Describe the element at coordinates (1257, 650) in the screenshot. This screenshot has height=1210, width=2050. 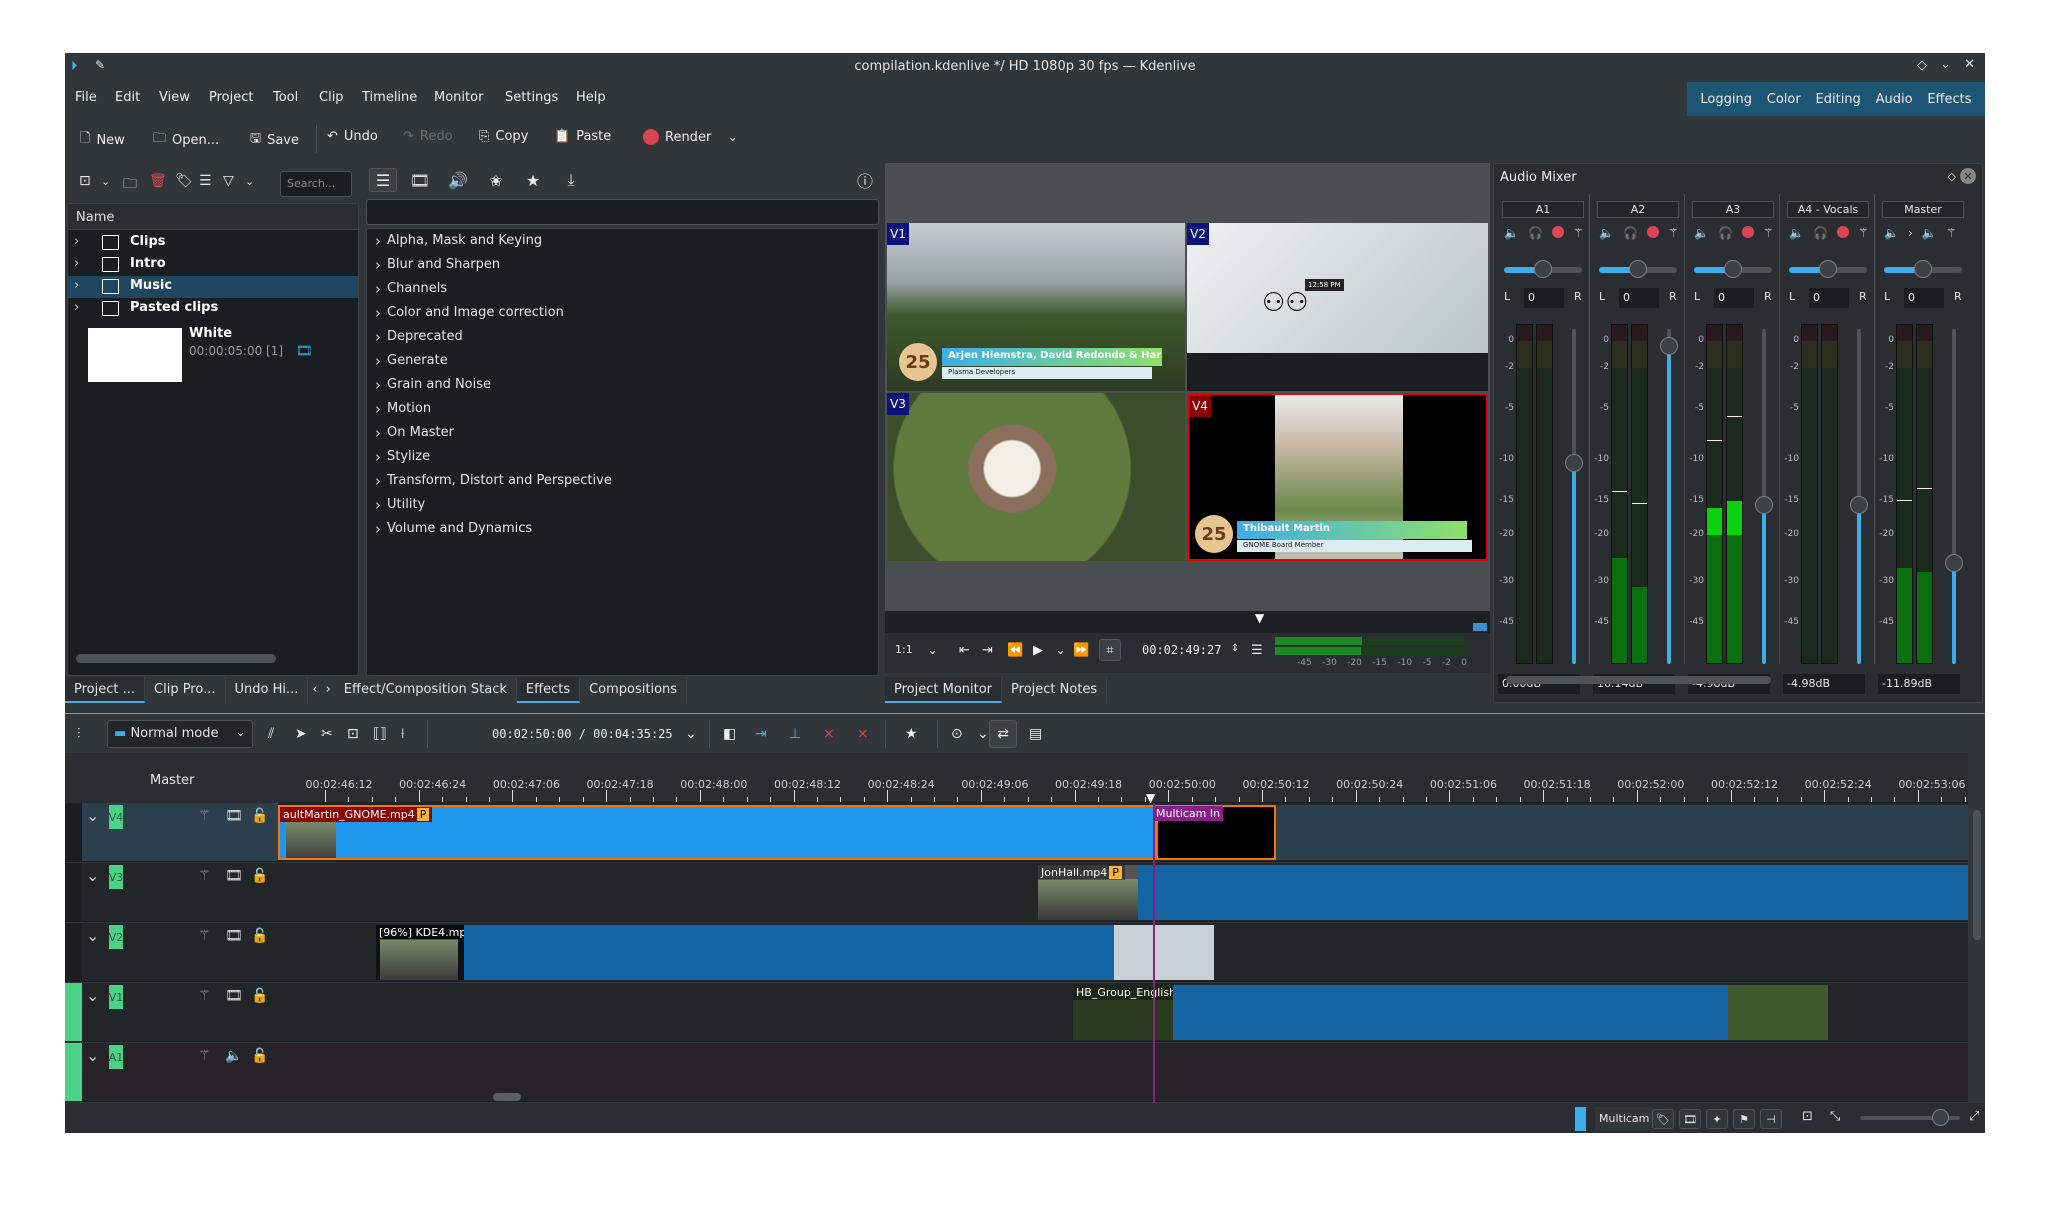
I see `menu-icon: ☰` at that location.